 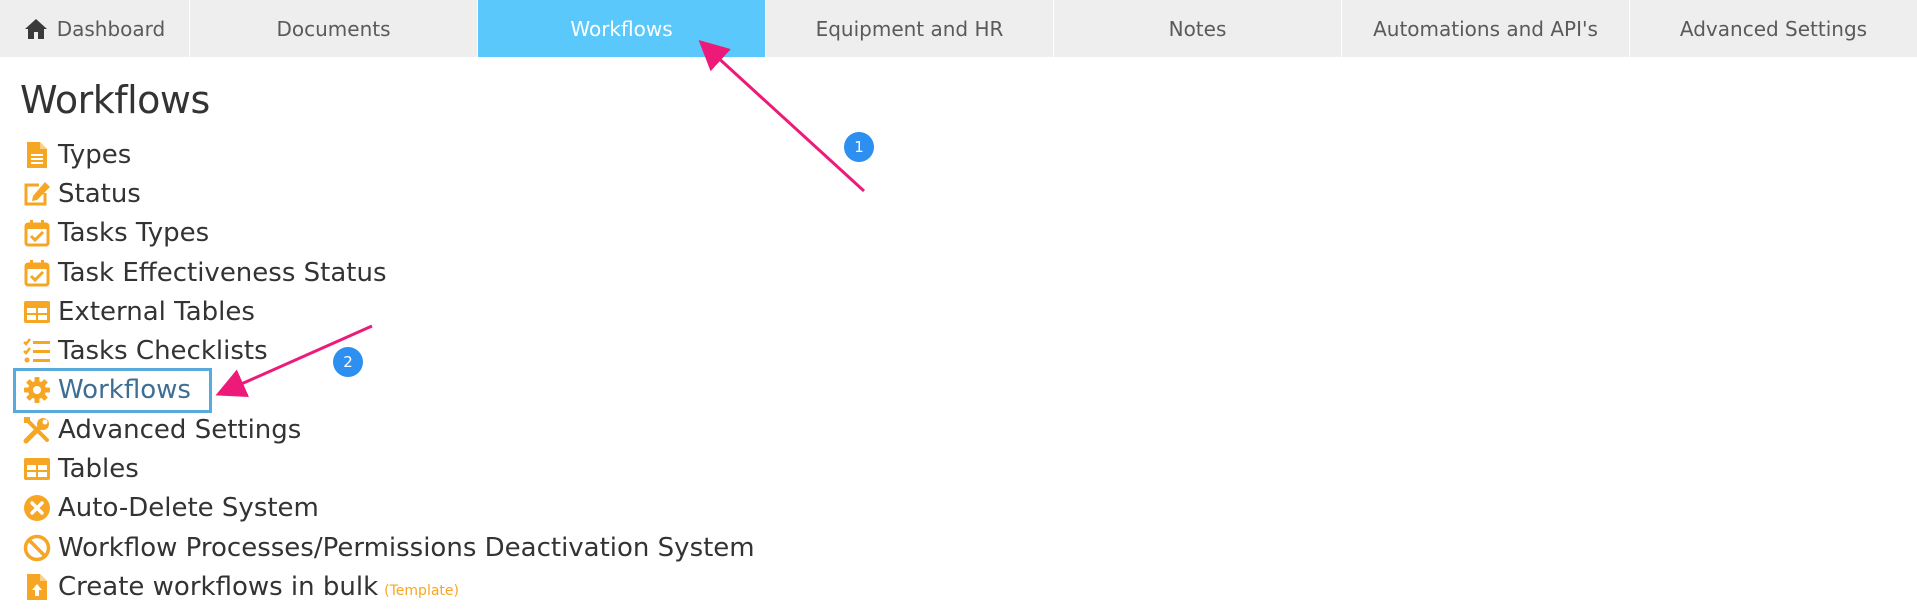 What do you see at coordinates (95, 154) in the screenshot?
I see `menu-item-label: Types` at bounding box center [95, 154].